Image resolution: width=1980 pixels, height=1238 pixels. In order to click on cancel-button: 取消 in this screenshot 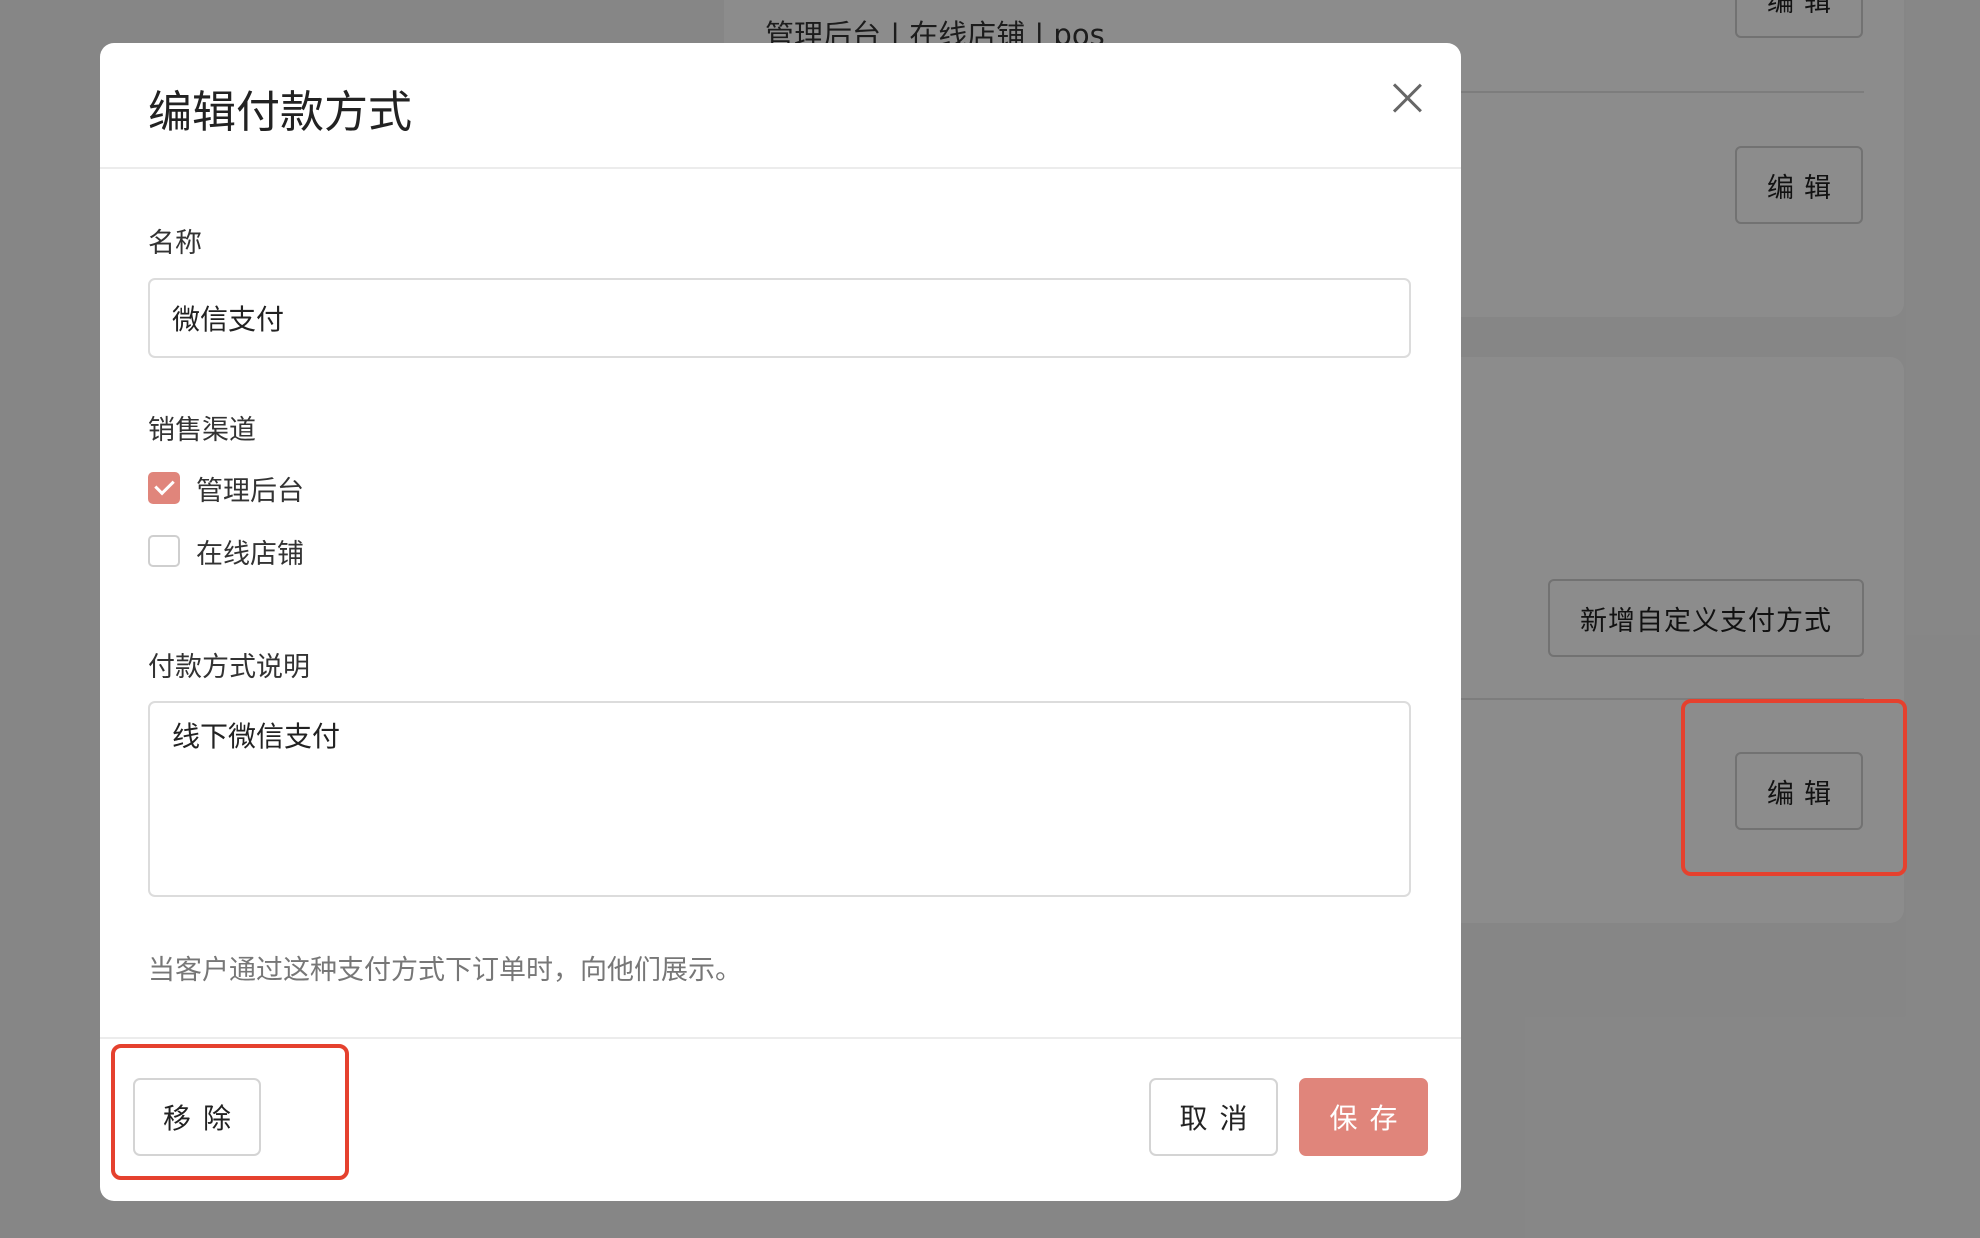, I will do `click(1213, 1117)`.